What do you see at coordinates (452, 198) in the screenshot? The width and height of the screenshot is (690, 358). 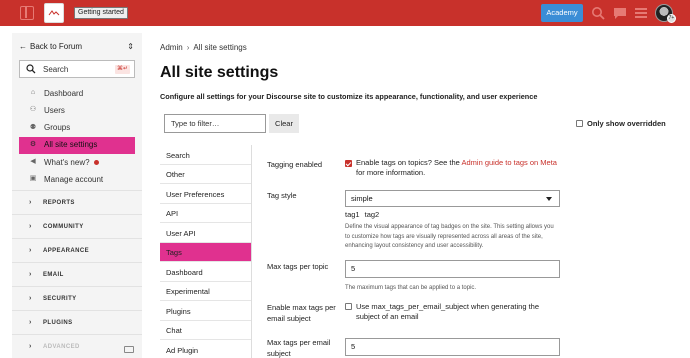 I see `tag-style-select: simple` at bounding box center [452, 198].